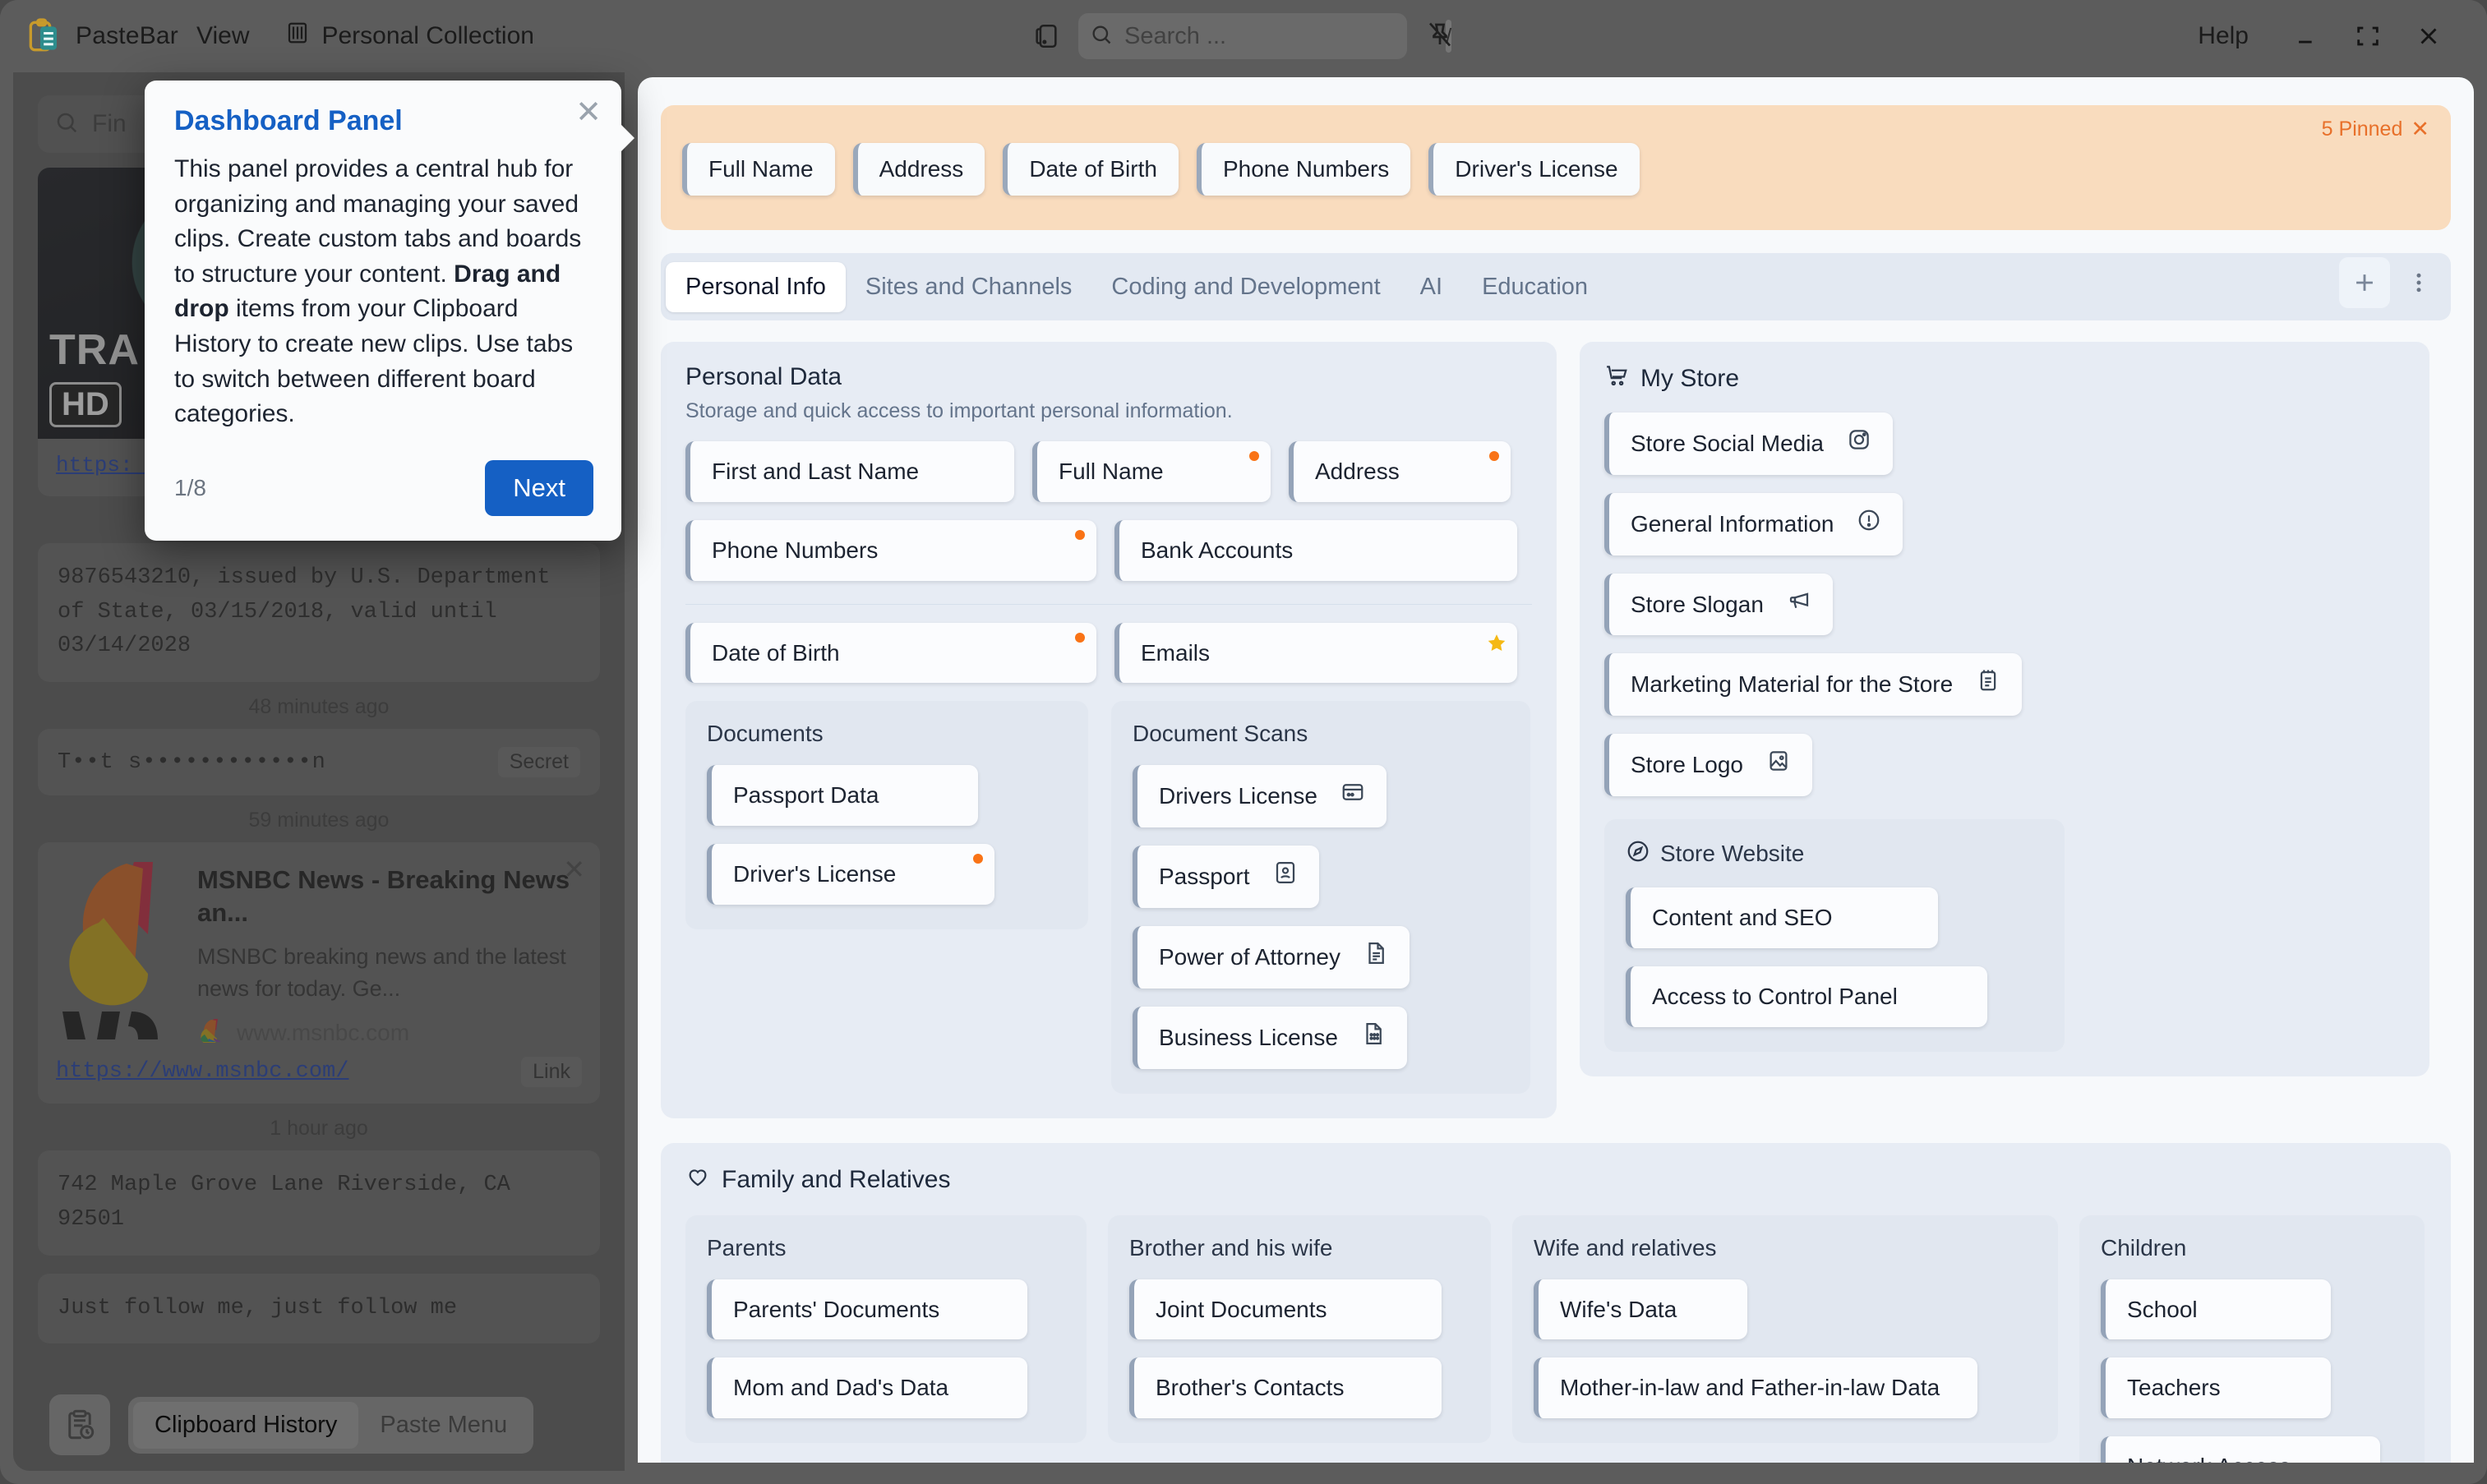 The width and height of the screenshot is (2487, 1484). I want to click on clip-passport-data: Passport Data, so click(842, 796).